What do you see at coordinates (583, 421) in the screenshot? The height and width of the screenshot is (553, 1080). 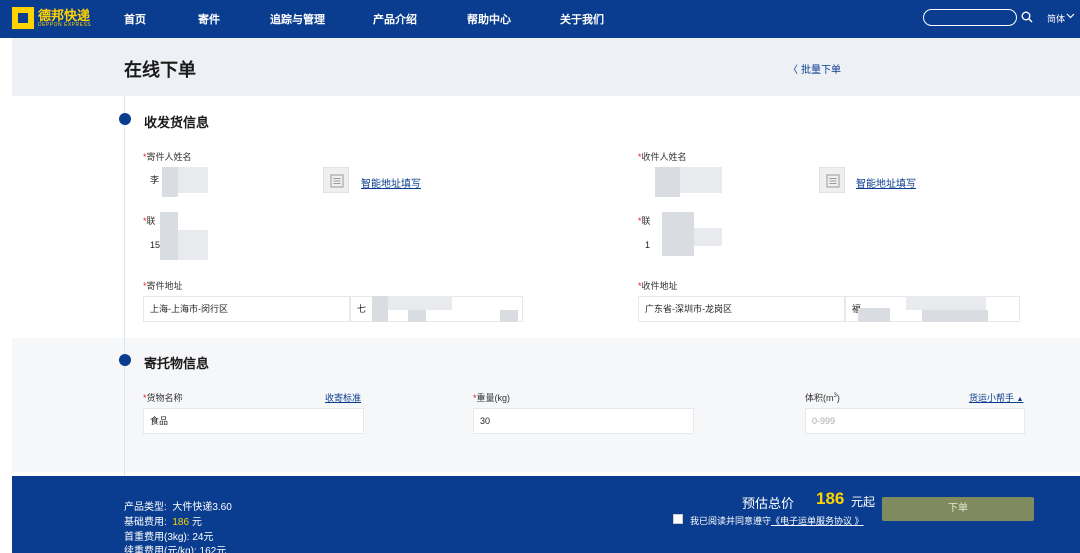 I see `weight-input: 30` at bounding box center [583, 421].